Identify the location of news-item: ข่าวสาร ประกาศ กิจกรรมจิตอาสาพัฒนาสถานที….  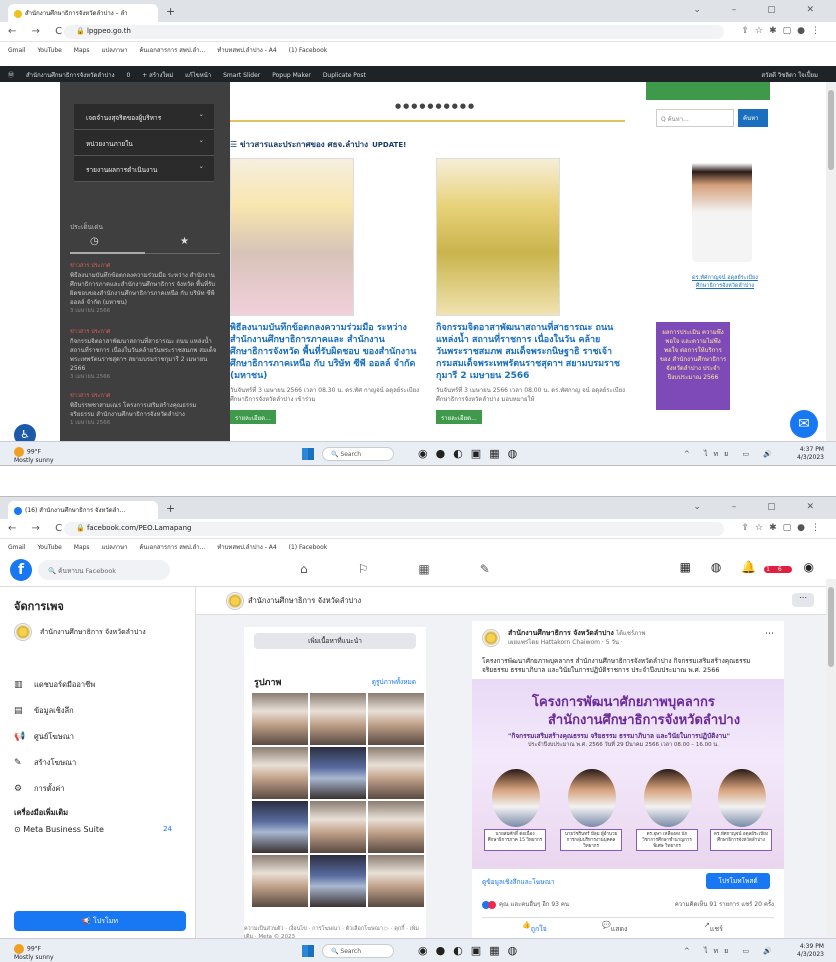
(145, 355).